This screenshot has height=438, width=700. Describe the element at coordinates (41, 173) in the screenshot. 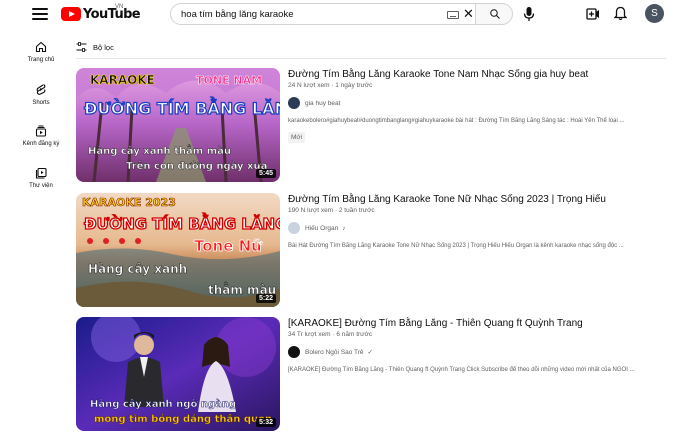

I see `library-icon` at that location.